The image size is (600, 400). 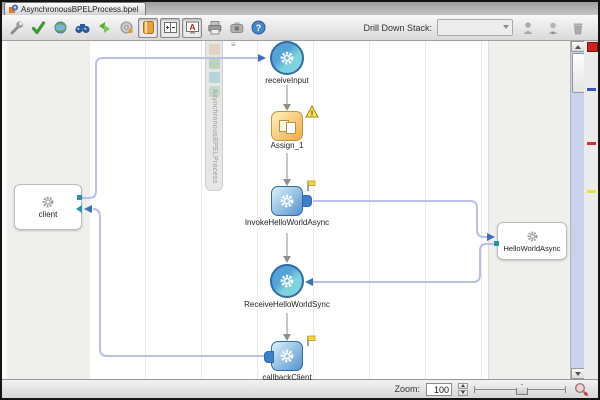 What do you see at coordinates (591, 210) in the screenshot?
I see `error-marker-margin` at bounding box center [591, 210].